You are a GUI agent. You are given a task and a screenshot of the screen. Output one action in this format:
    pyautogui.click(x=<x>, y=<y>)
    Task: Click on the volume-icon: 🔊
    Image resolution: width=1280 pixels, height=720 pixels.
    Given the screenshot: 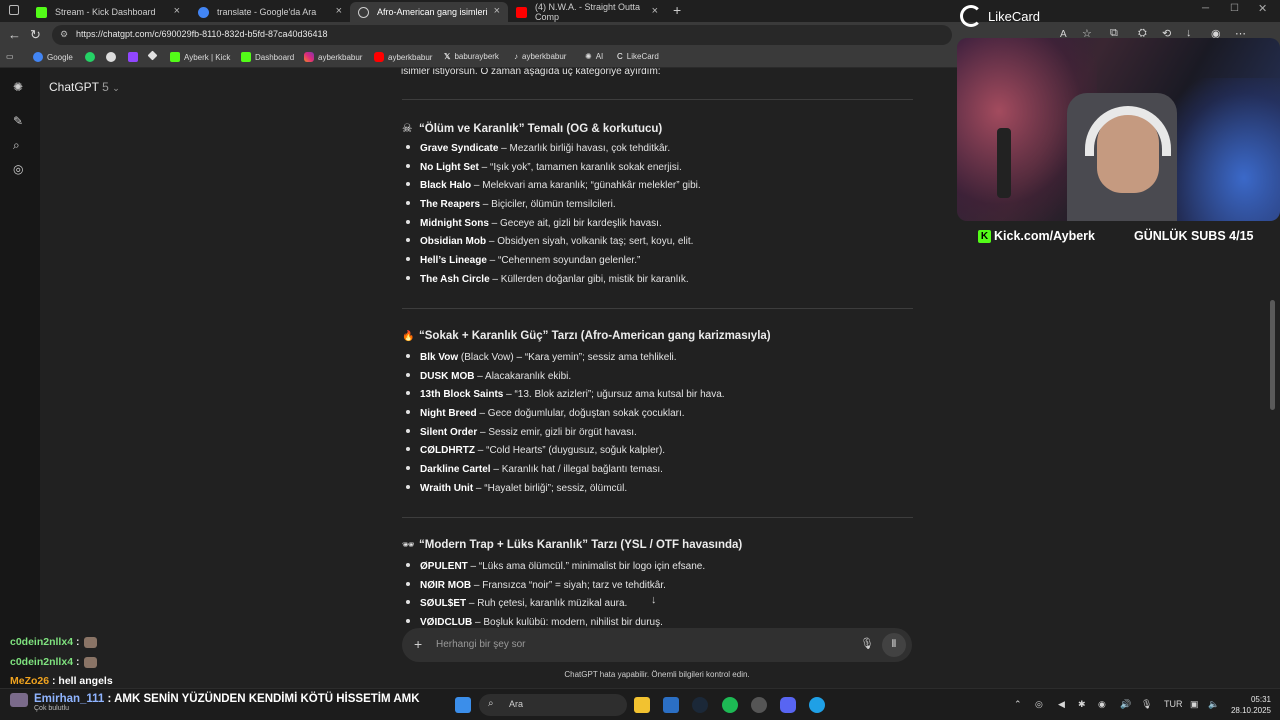 What is the action you would take?
    pyautogui.click(x=1125, y=704)
    